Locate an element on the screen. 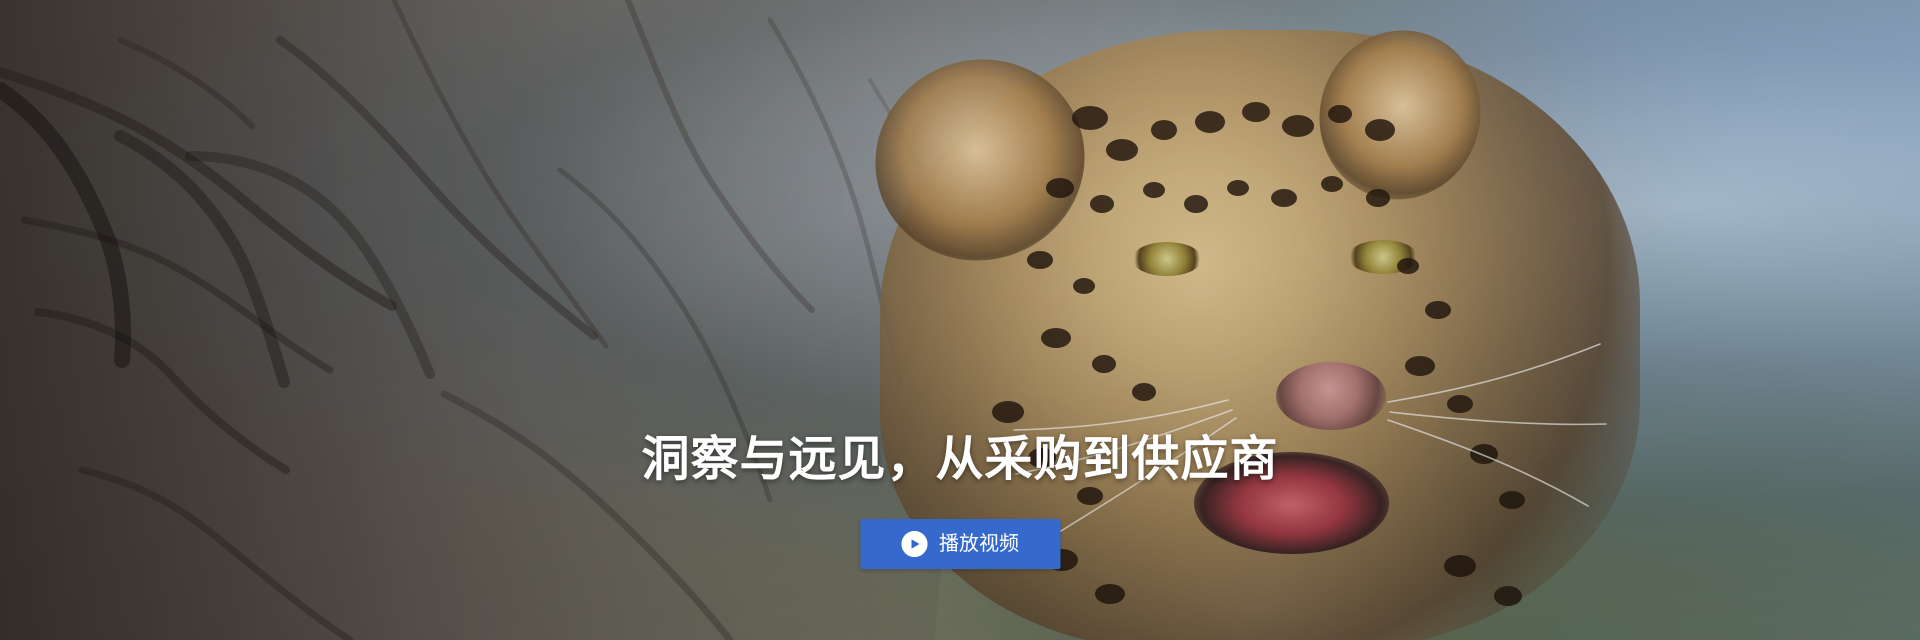 The width and height of the screenshot is (1920, 640). play-video-label: 播放视频 is located at coordinates (978, 544).